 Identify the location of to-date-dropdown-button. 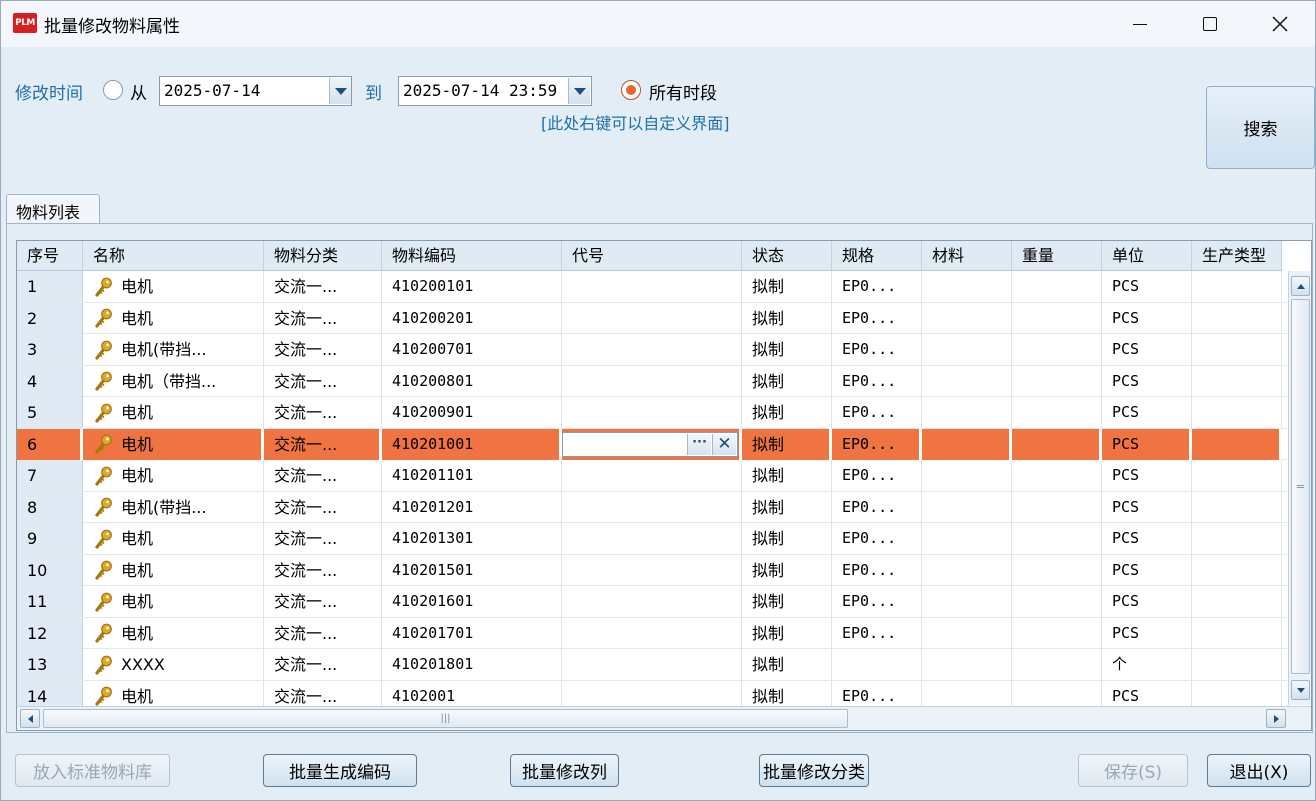
(579, 91).